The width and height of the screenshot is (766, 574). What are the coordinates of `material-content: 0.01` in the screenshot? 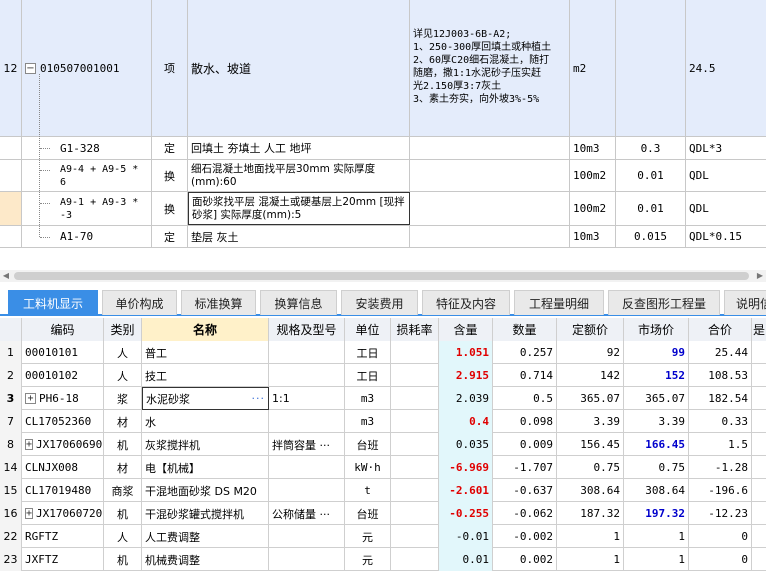 It's located at (466, 559).